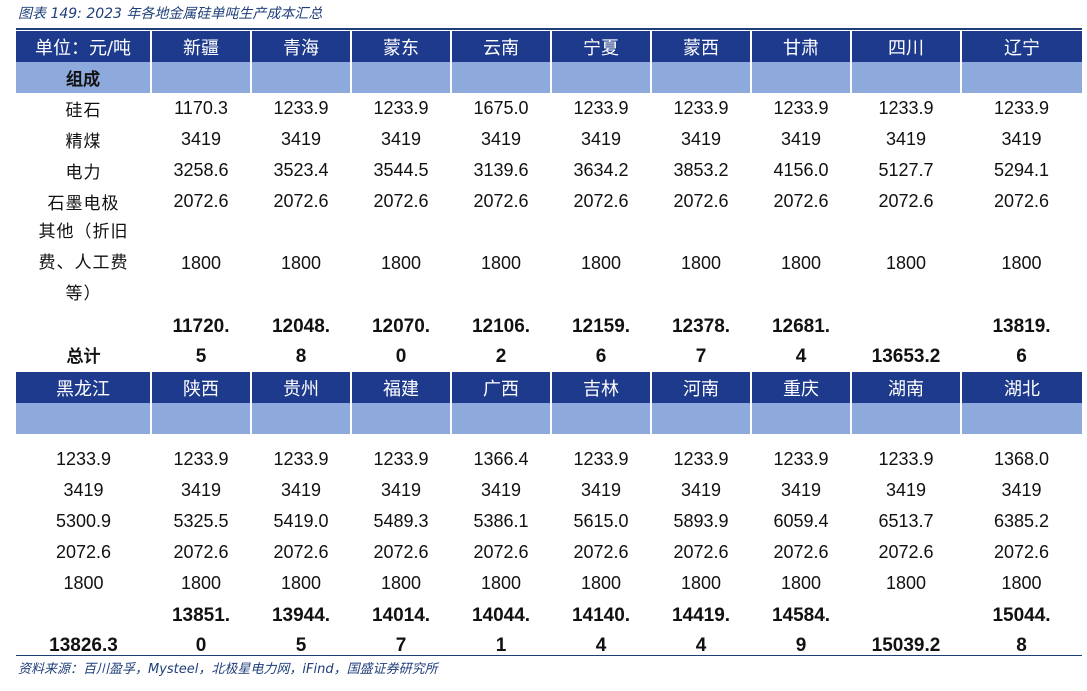 This screenshot has width=1087, height=691. Describe the element at coordinates (1021, 46) in the screenshot. I see `region-header: 辽宁` at that location.